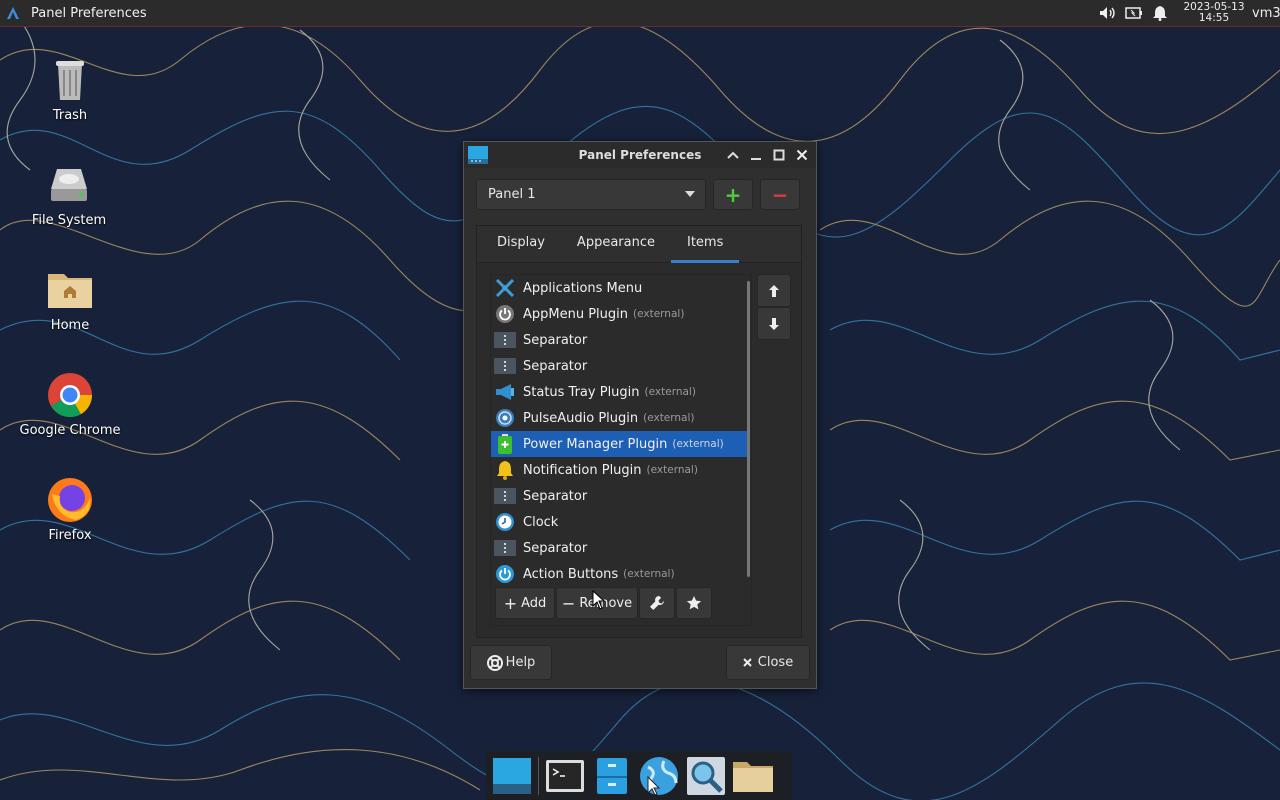 This screenshot has height=800, width=1280. I want to click on minus-icon: −, so click(780, 194).